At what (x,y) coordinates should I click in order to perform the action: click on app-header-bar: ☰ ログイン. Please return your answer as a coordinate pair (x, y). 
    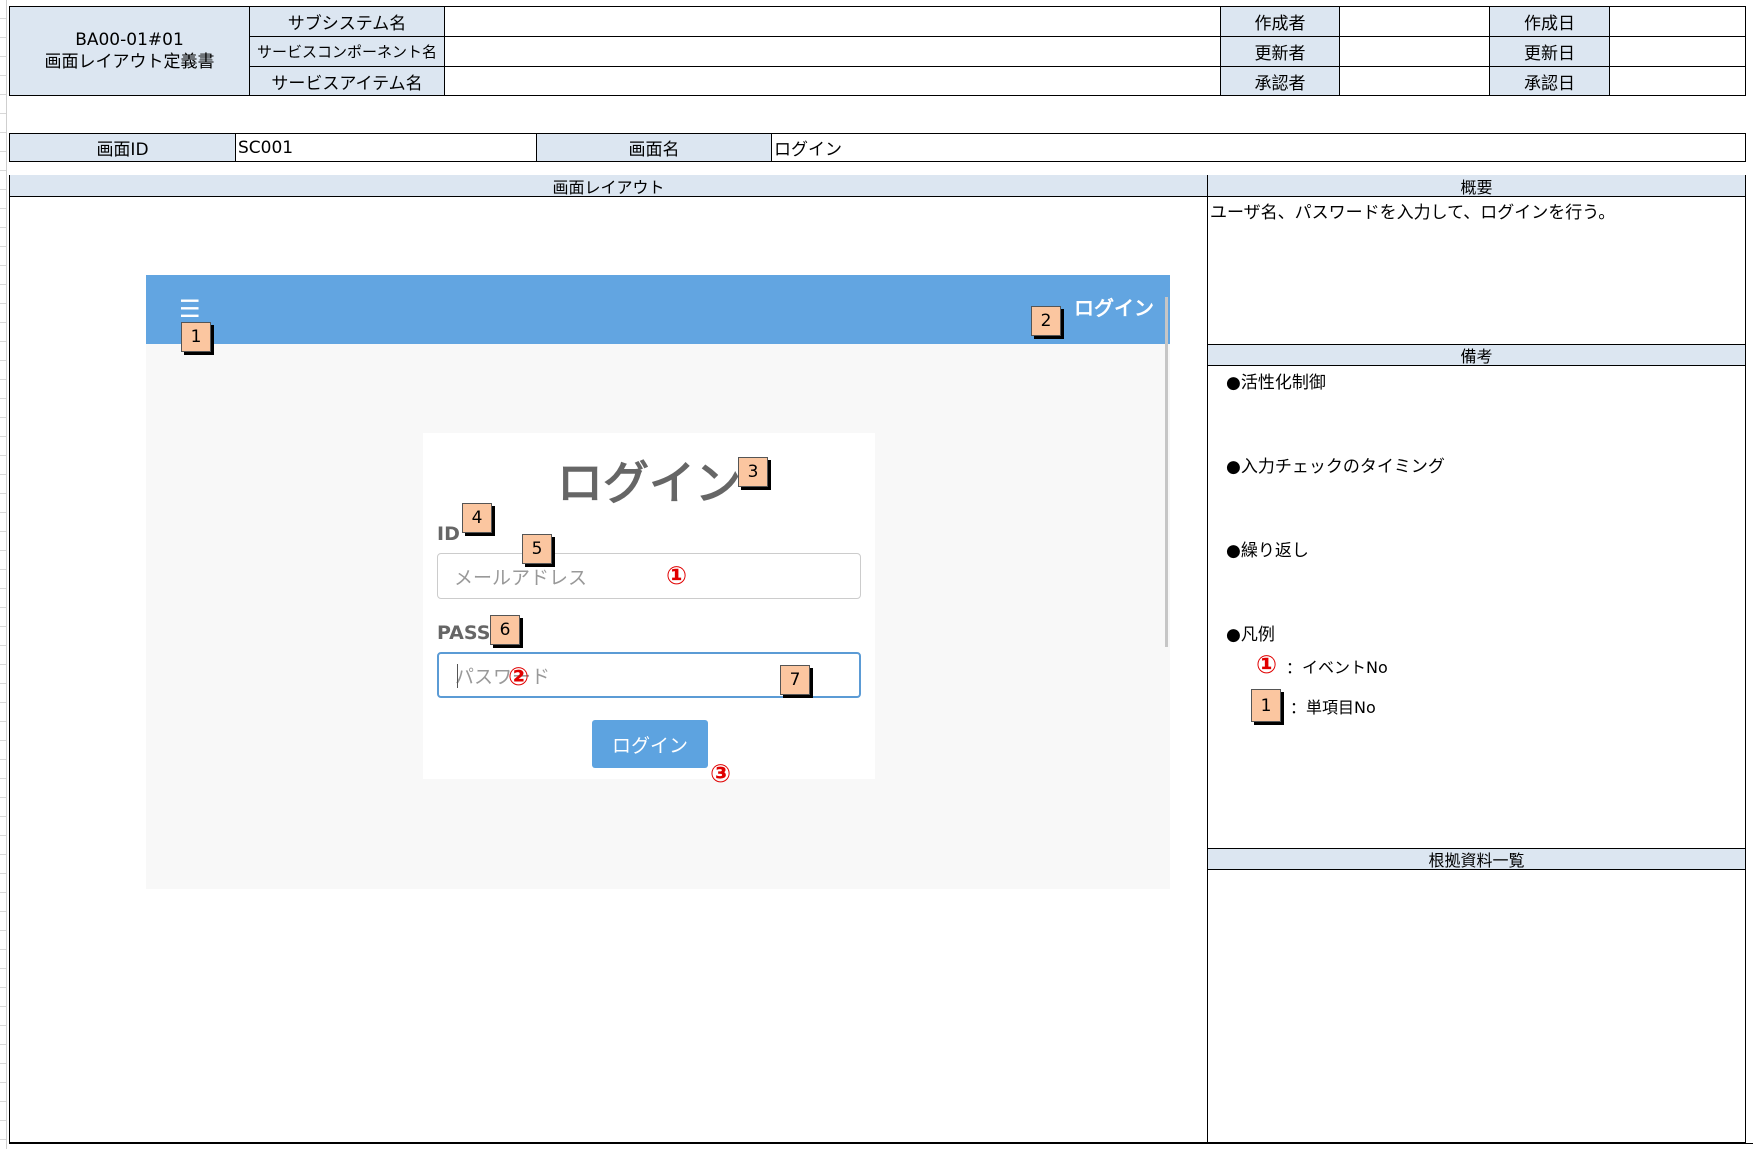
    Looking at the image, I should click on (658, 309).